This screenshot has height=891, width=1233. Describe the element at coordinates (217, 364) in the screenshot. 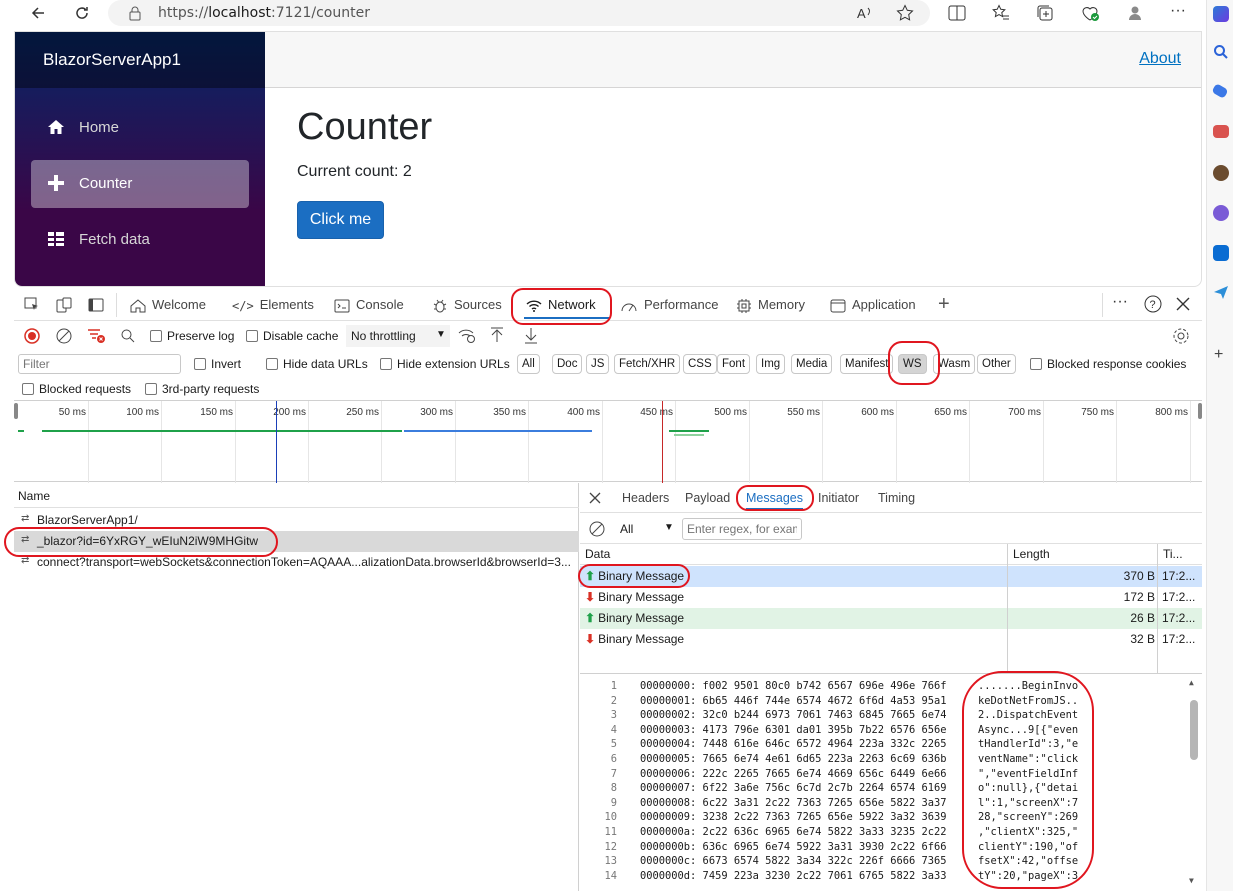

I see `invert-checkbox: Invert` at that location.